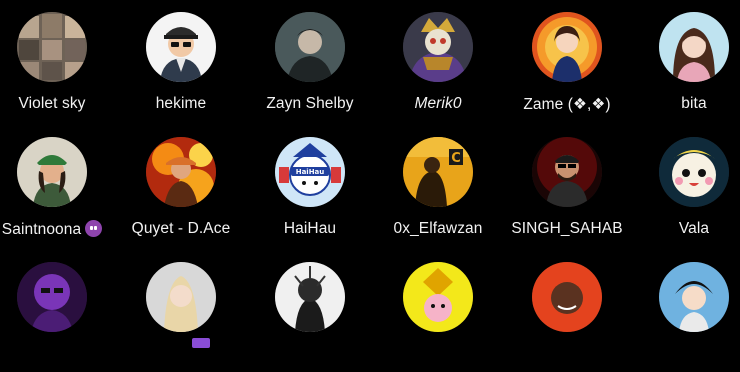 This screenshot has height=372, width=740. Describe the element at coordinates (181, 47) in the screenshot. I see `avatar-hekime` at that location.